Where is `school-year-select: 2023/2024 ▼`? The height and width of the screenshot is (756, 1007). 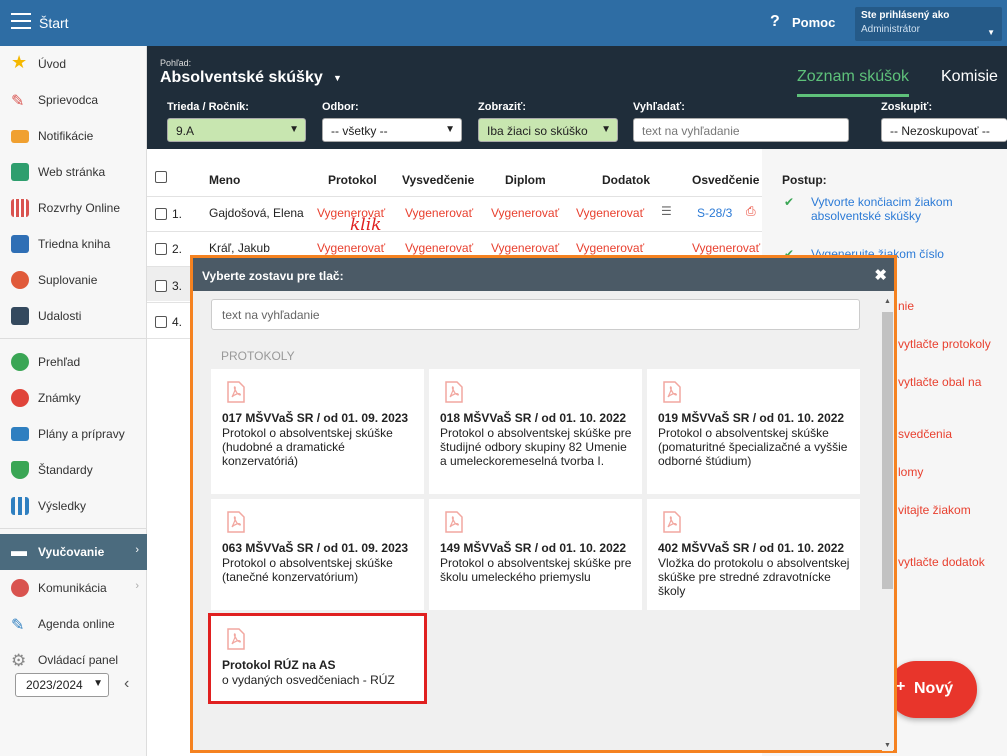
school-year-select: 2023/2024 ▼ is located at coordinates (62, 685).